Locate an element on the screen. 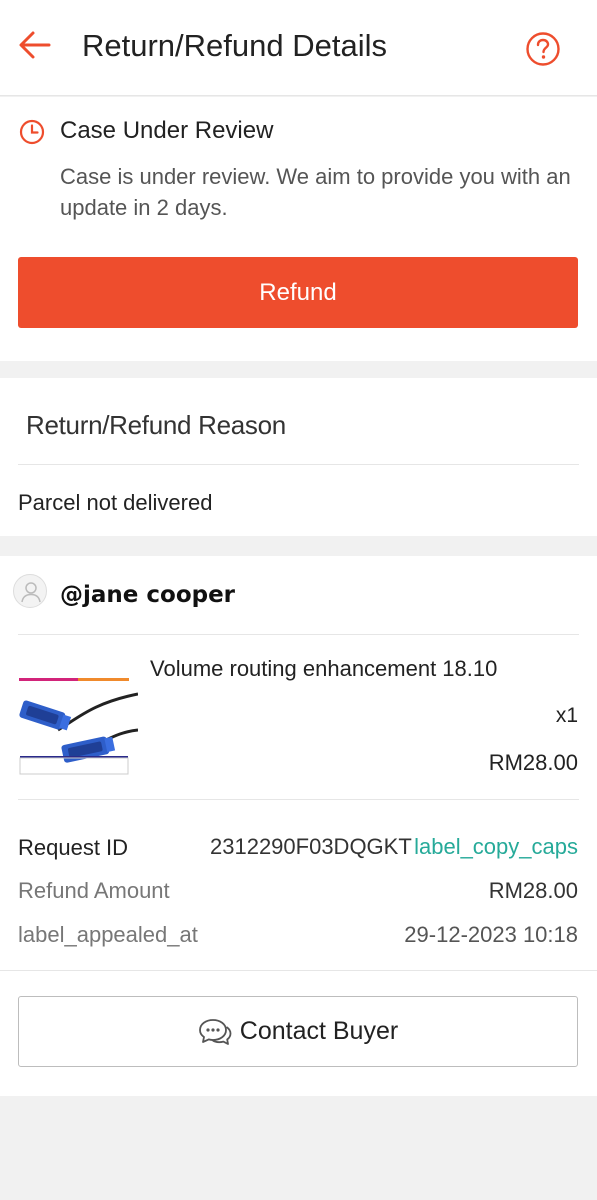  top-app-bar: Return/Refund Details is located at coordinates (298, 48).